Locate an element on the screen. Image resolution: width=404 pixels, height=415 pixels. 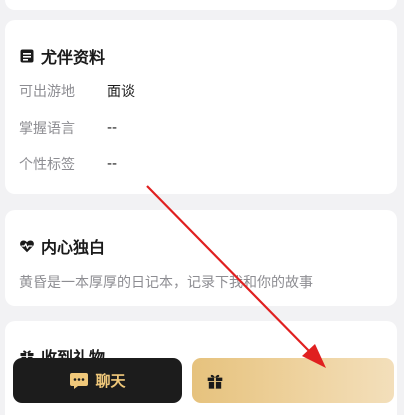
info-value: 面谈 is located at coordinates (121, 92).